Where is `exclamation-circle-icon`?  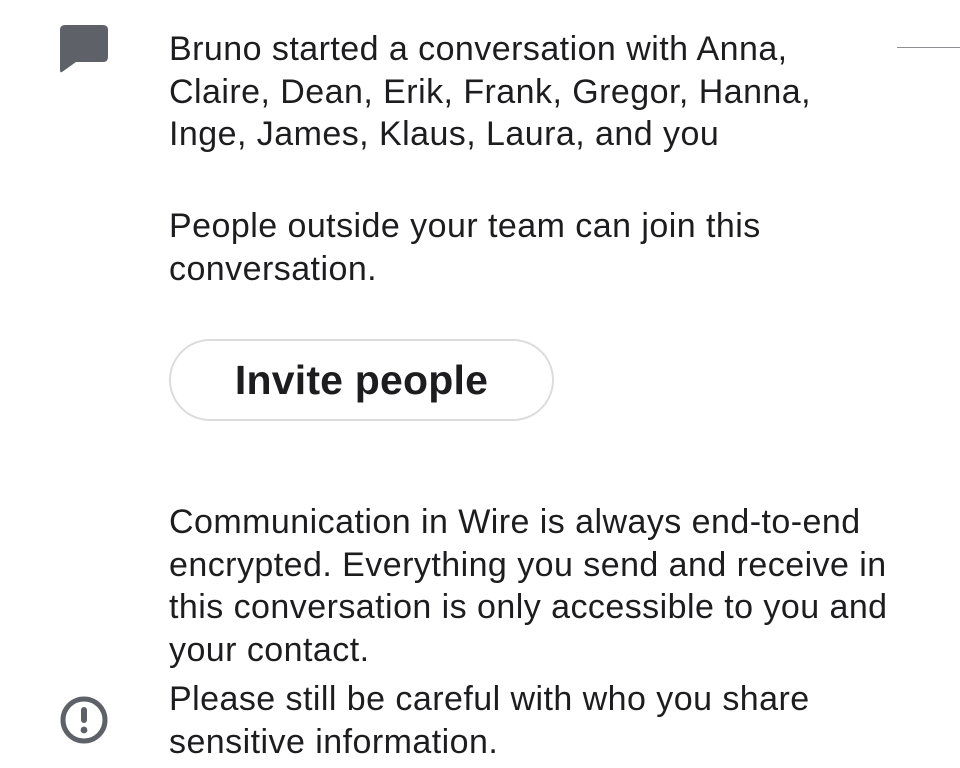 exclamation-circle-icon is located at coordinates (84, 720).